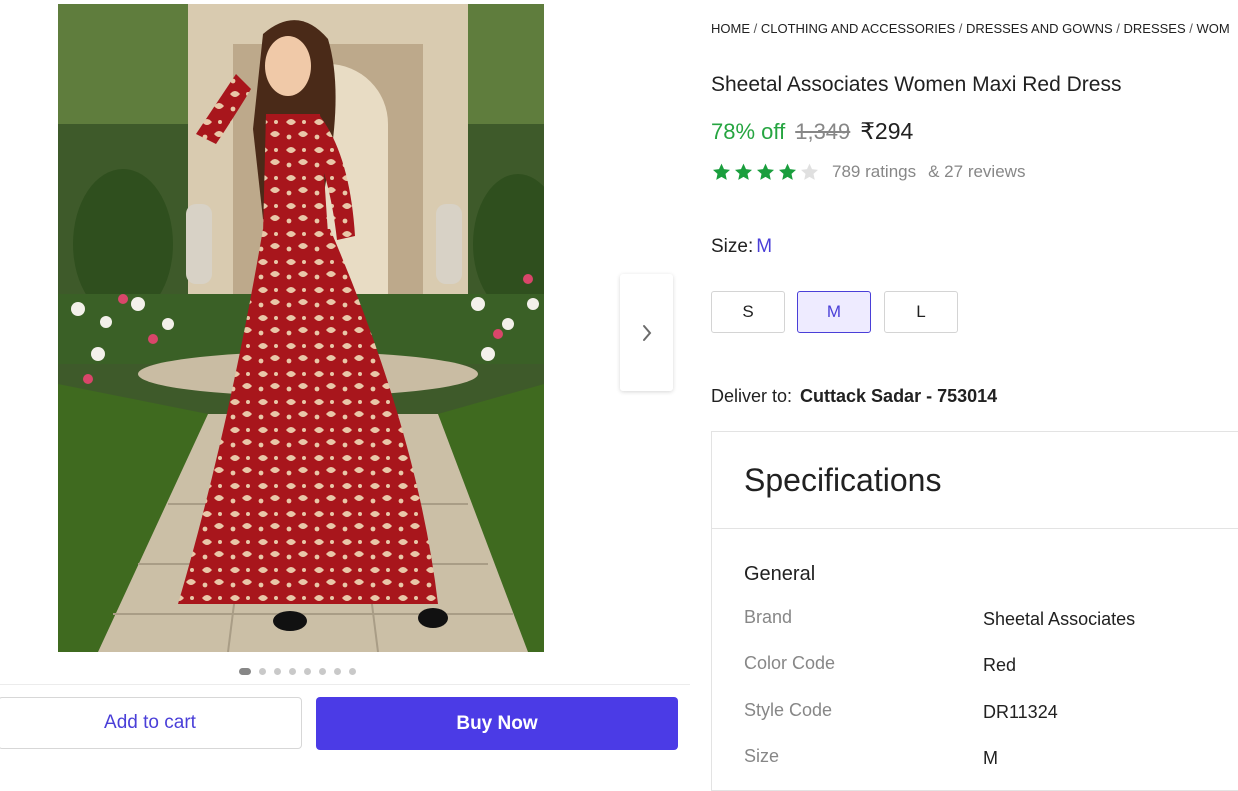 The image size is (1238, 791). Describe the element at coordinates (823, 131) in the screenshot. I see `original-price: 1,349` at that location.